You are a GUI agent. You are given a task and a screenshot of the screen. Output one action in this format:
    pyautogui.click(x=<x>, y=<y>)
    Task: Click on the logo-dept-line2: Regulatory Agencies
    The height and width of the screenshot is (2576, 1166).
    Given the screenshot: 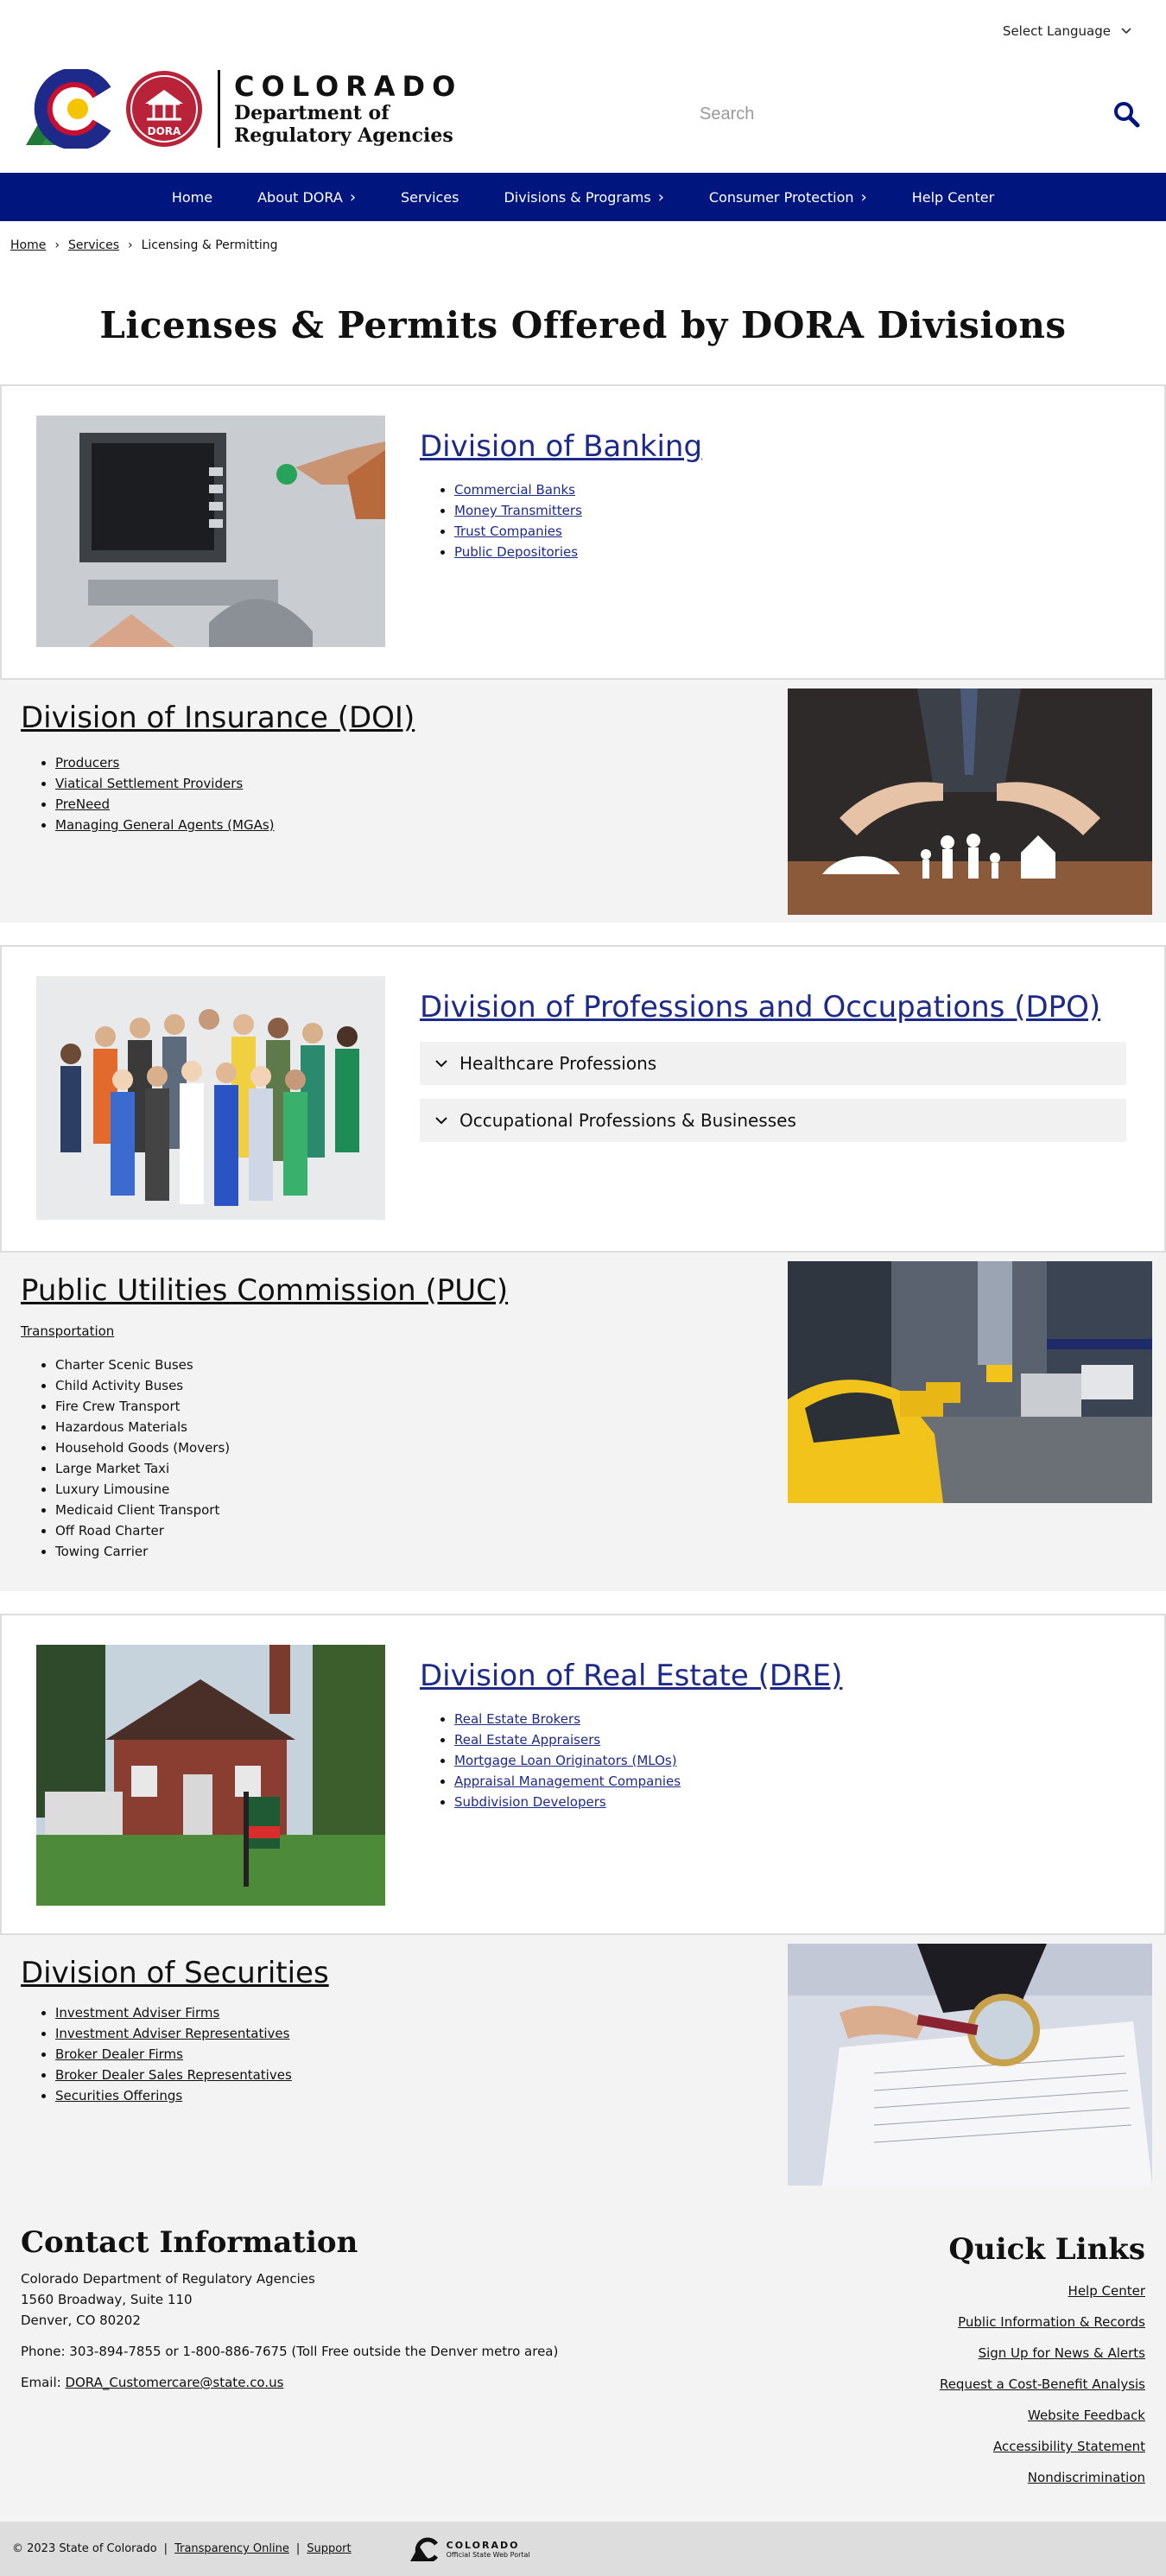 What is the action you would take?
    pyautogui.click(x=344, y=135)
    